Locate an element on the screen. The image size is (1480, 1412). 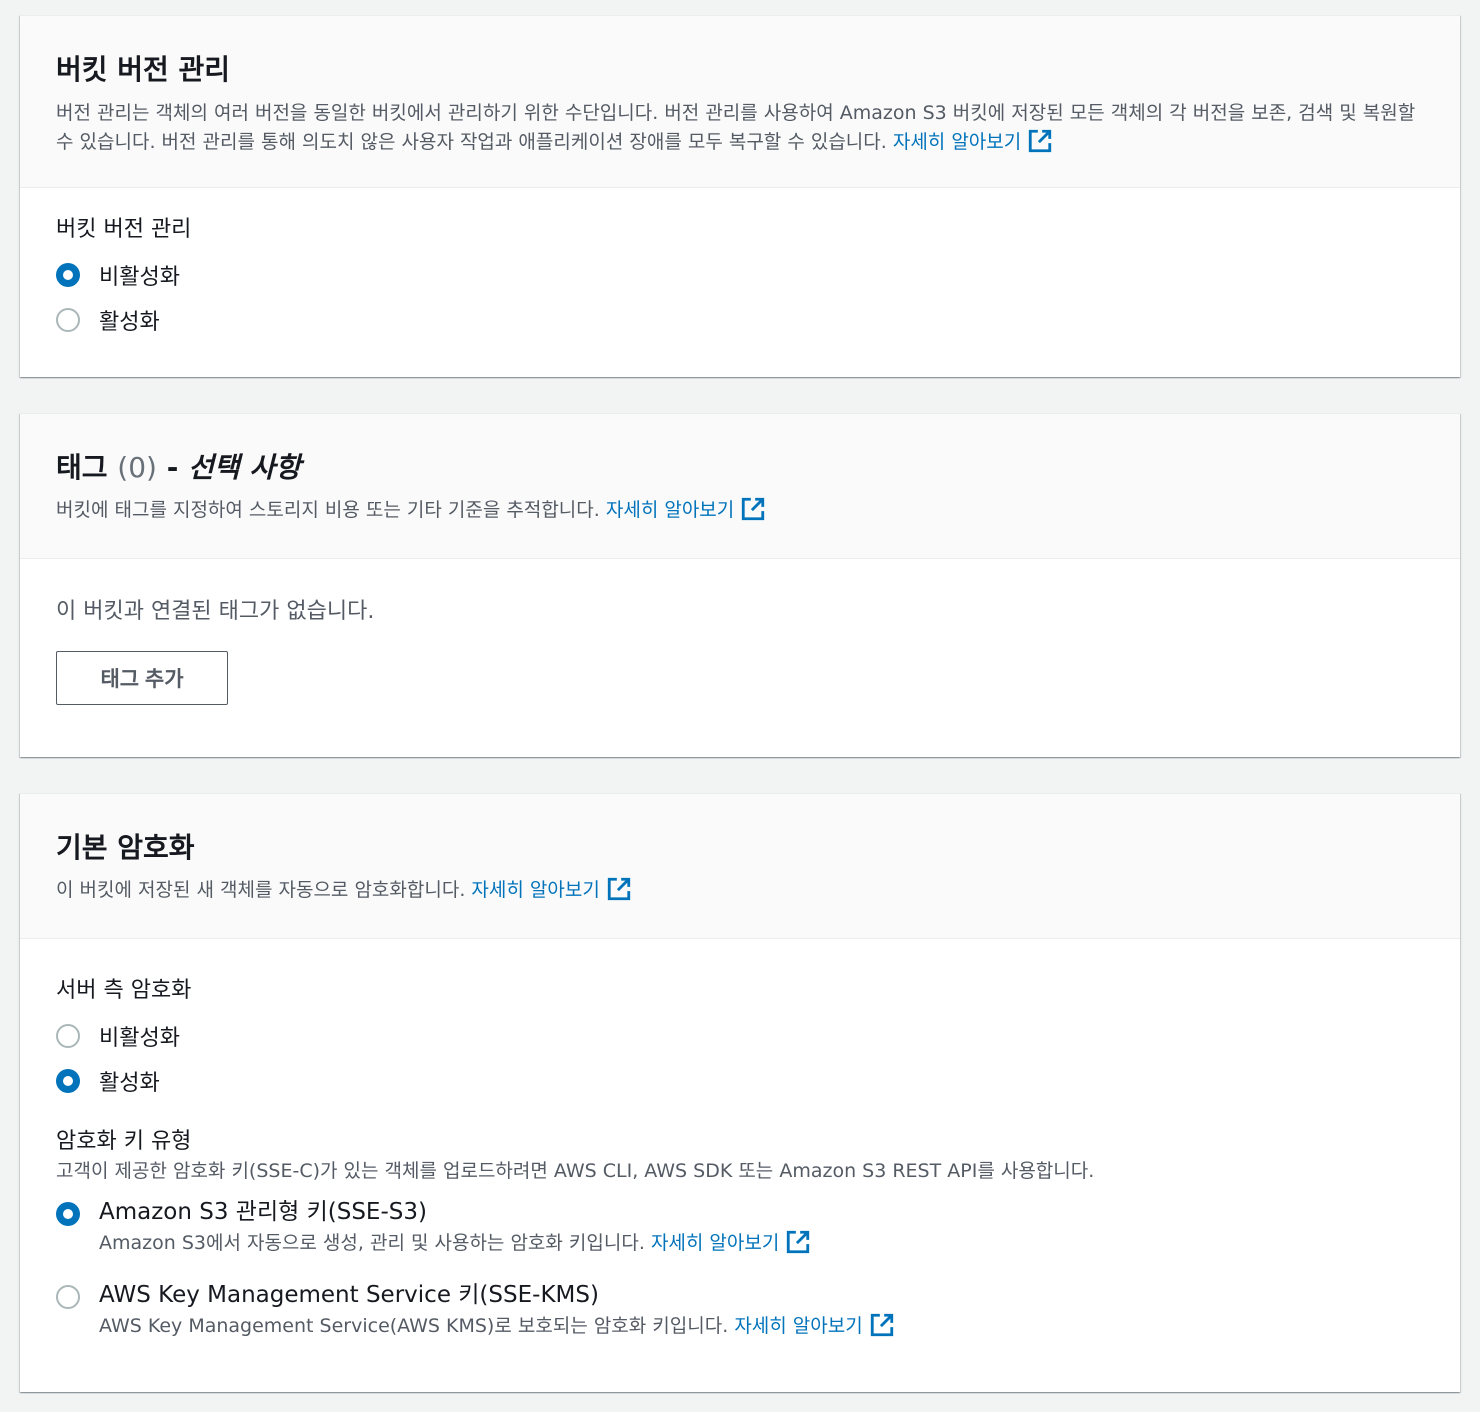
sse-radio-disable-label: 비활성화 is located at coordinates (139, 1038).